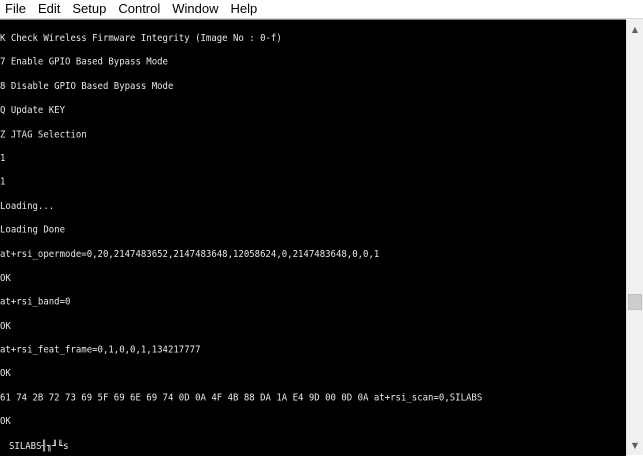 The image size is (643, 456). Describe the element at coordinates (321, 9) in the screenshot. I see `menu-bar: File Edit Setup Control Window Help` at that location.